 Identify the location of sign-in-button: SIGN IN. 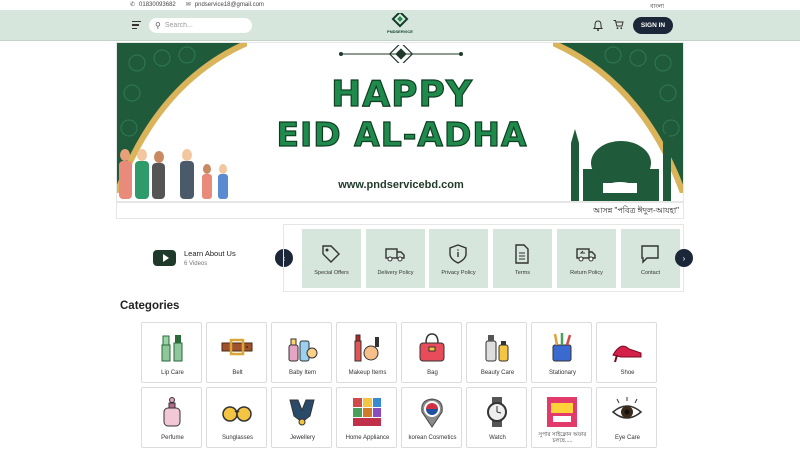
(653, 25).